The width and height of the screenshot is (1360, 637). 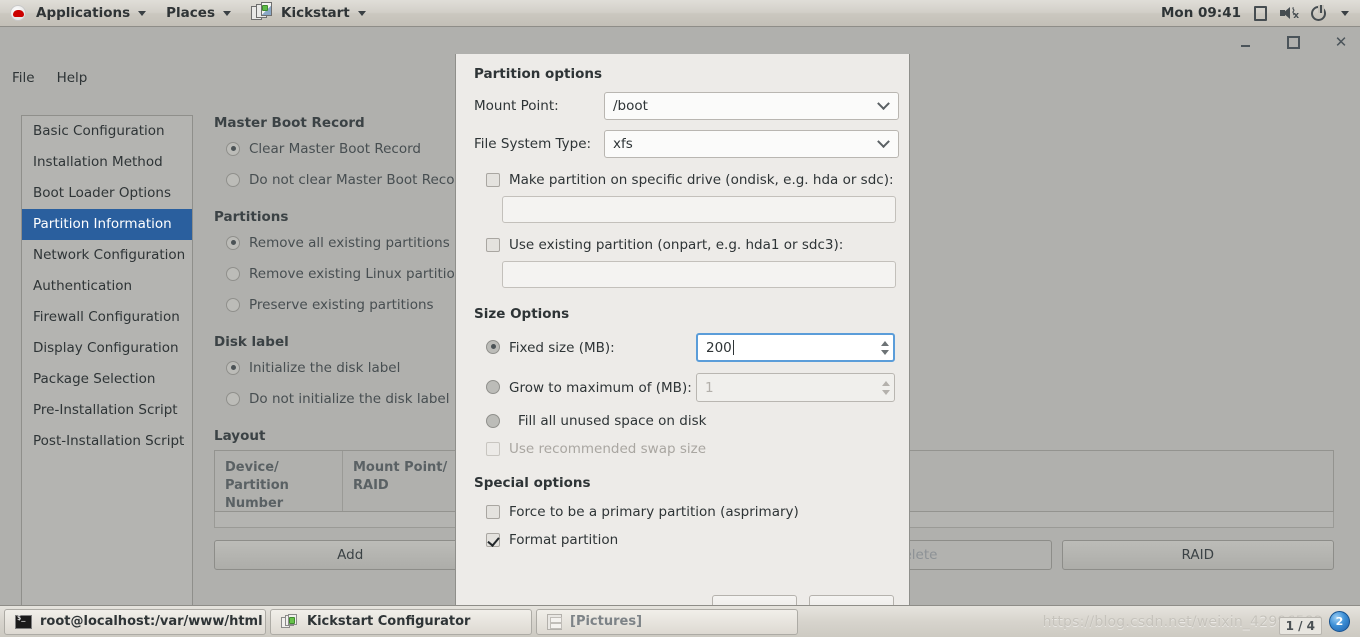 I want to click on onpart-input, so click(x=699, y=274).